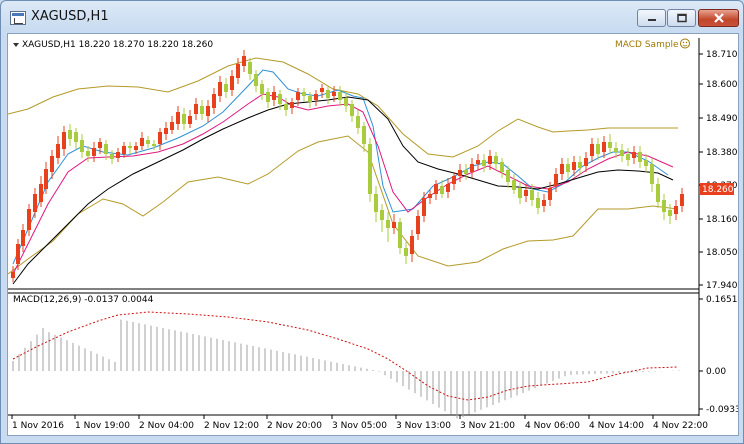  Describe the element at coordinates (423, 426) in the screenshot. I see `time-tick-label: 3 Nov 13:00` at that location.